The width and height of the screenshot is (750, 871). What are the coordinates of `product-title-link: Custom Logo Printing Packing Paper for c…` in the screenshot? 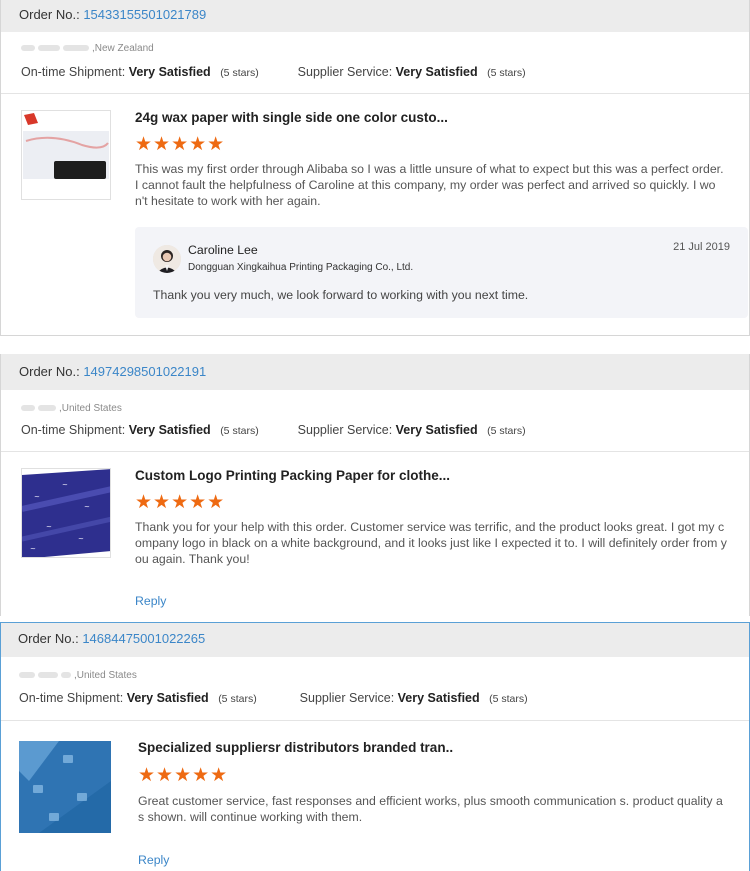 It's located at (292, 475).